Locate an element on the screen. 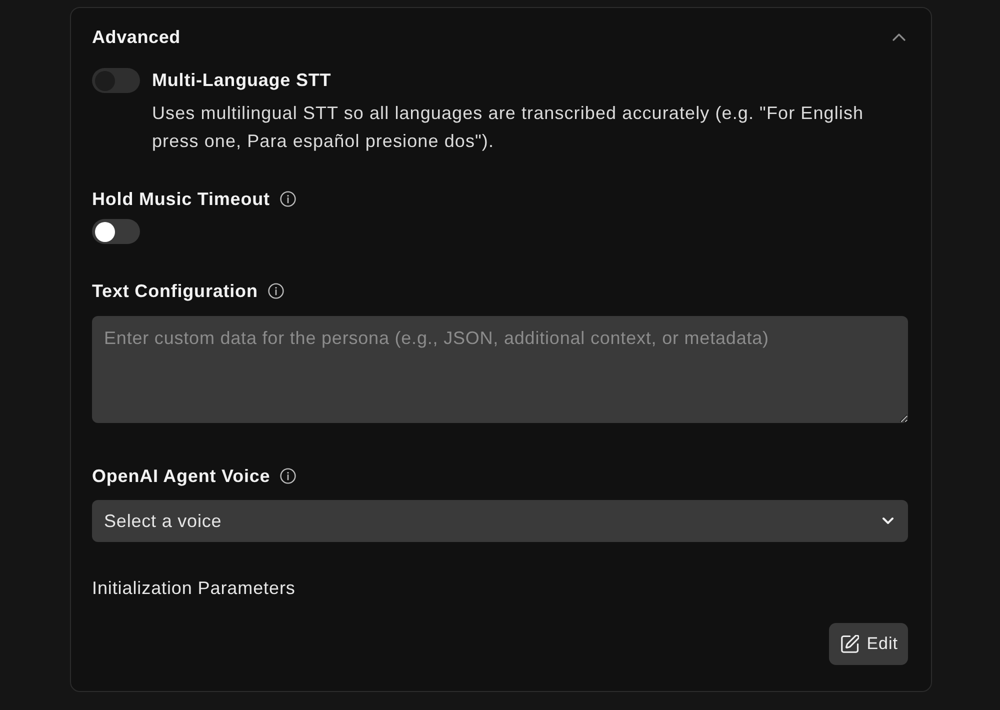 The image size is (1000, 710). field-label: Hold Music Timeout is located at coordinates (181, 199).